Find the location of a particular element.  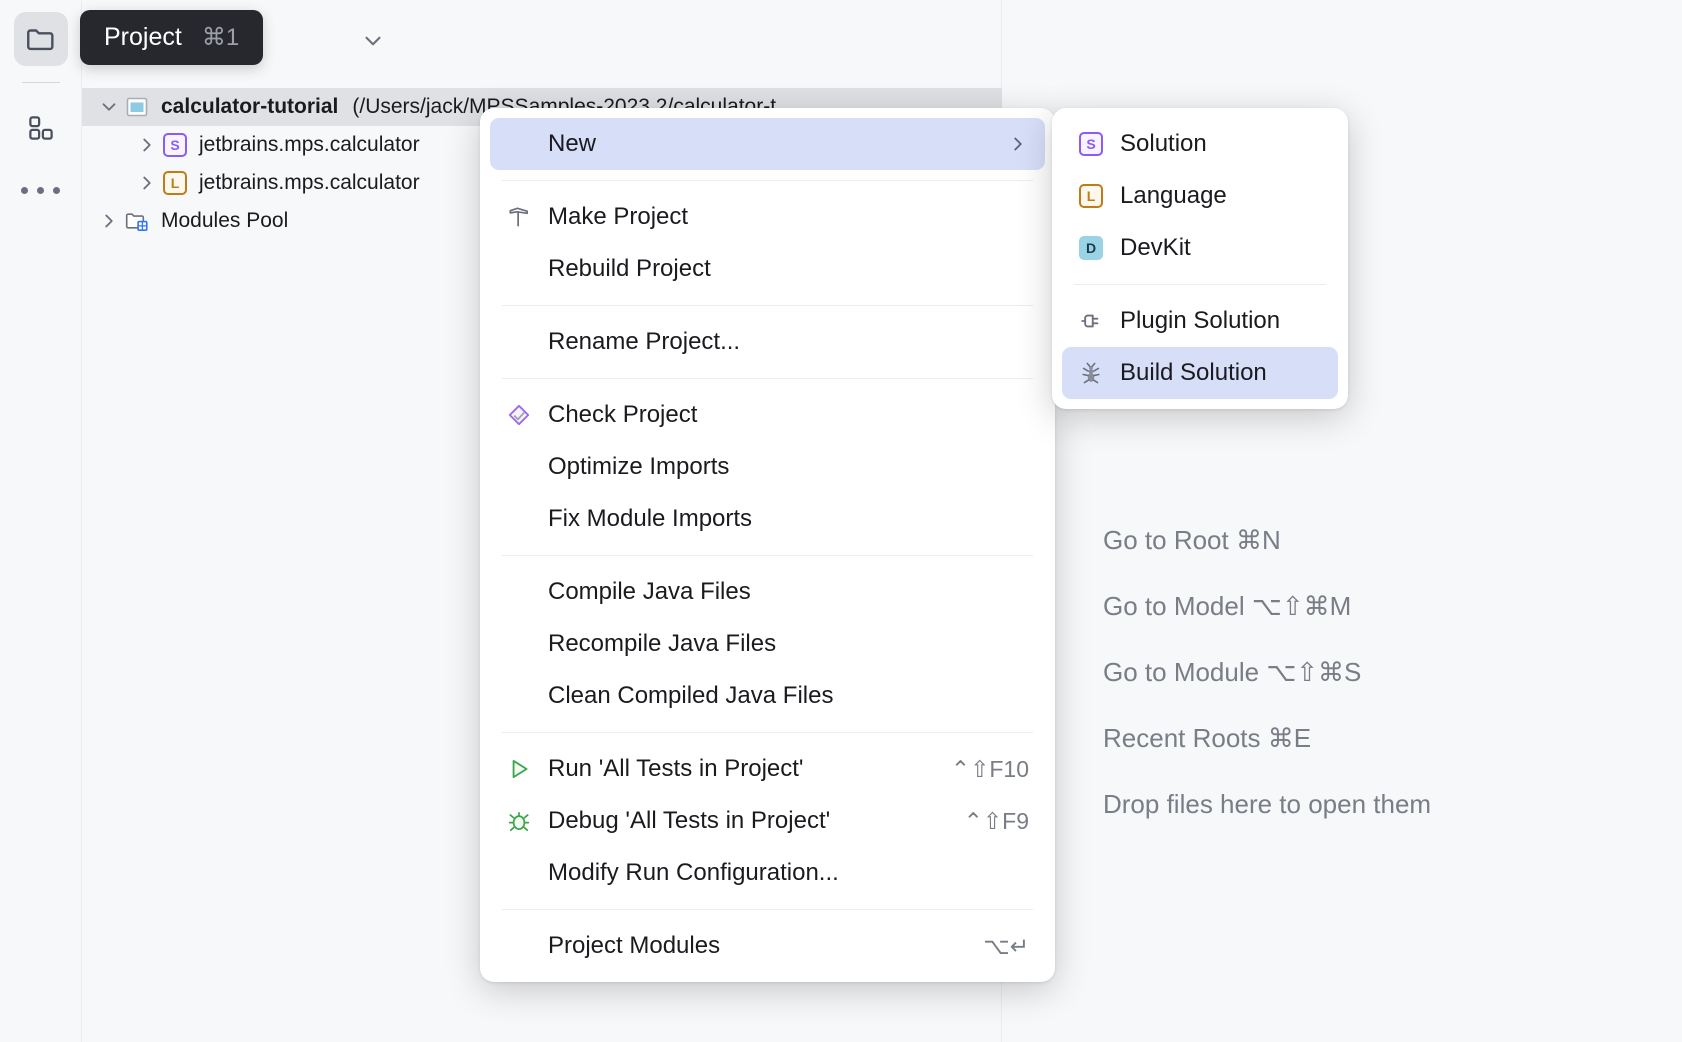

submenu-item-build-solution: Build Solution is located at coordinates (1200, 373).